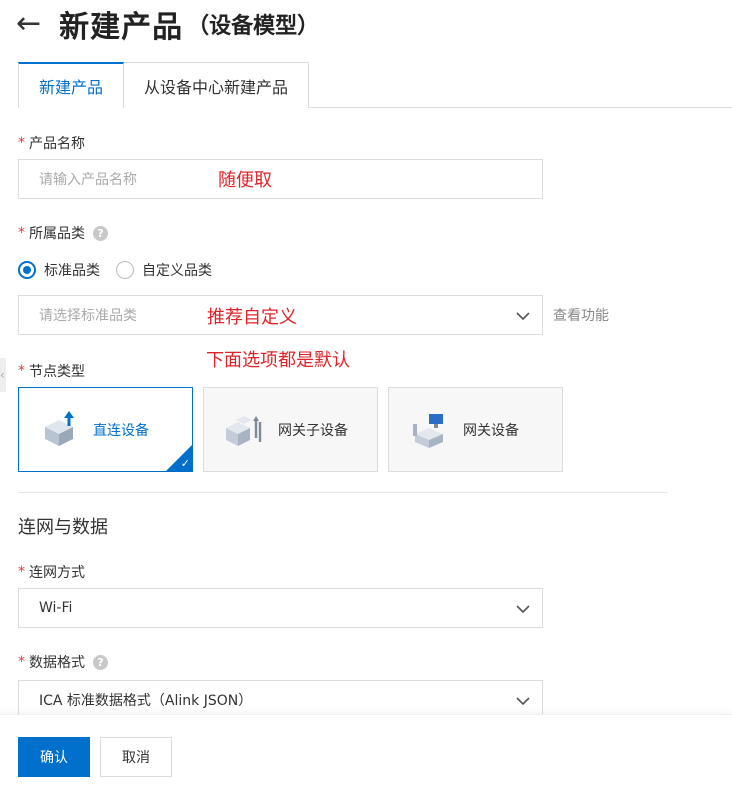 The width and height of the screenshot is (732, 786). I want to click on node-option-gateway-subdevice: 网关子设备, so click(290, 429).